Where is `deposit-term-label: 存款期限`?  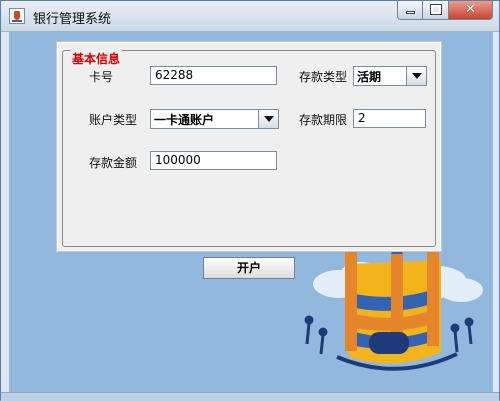
deposit-term-label: 存款期限 is located at coordinates (323, 120).